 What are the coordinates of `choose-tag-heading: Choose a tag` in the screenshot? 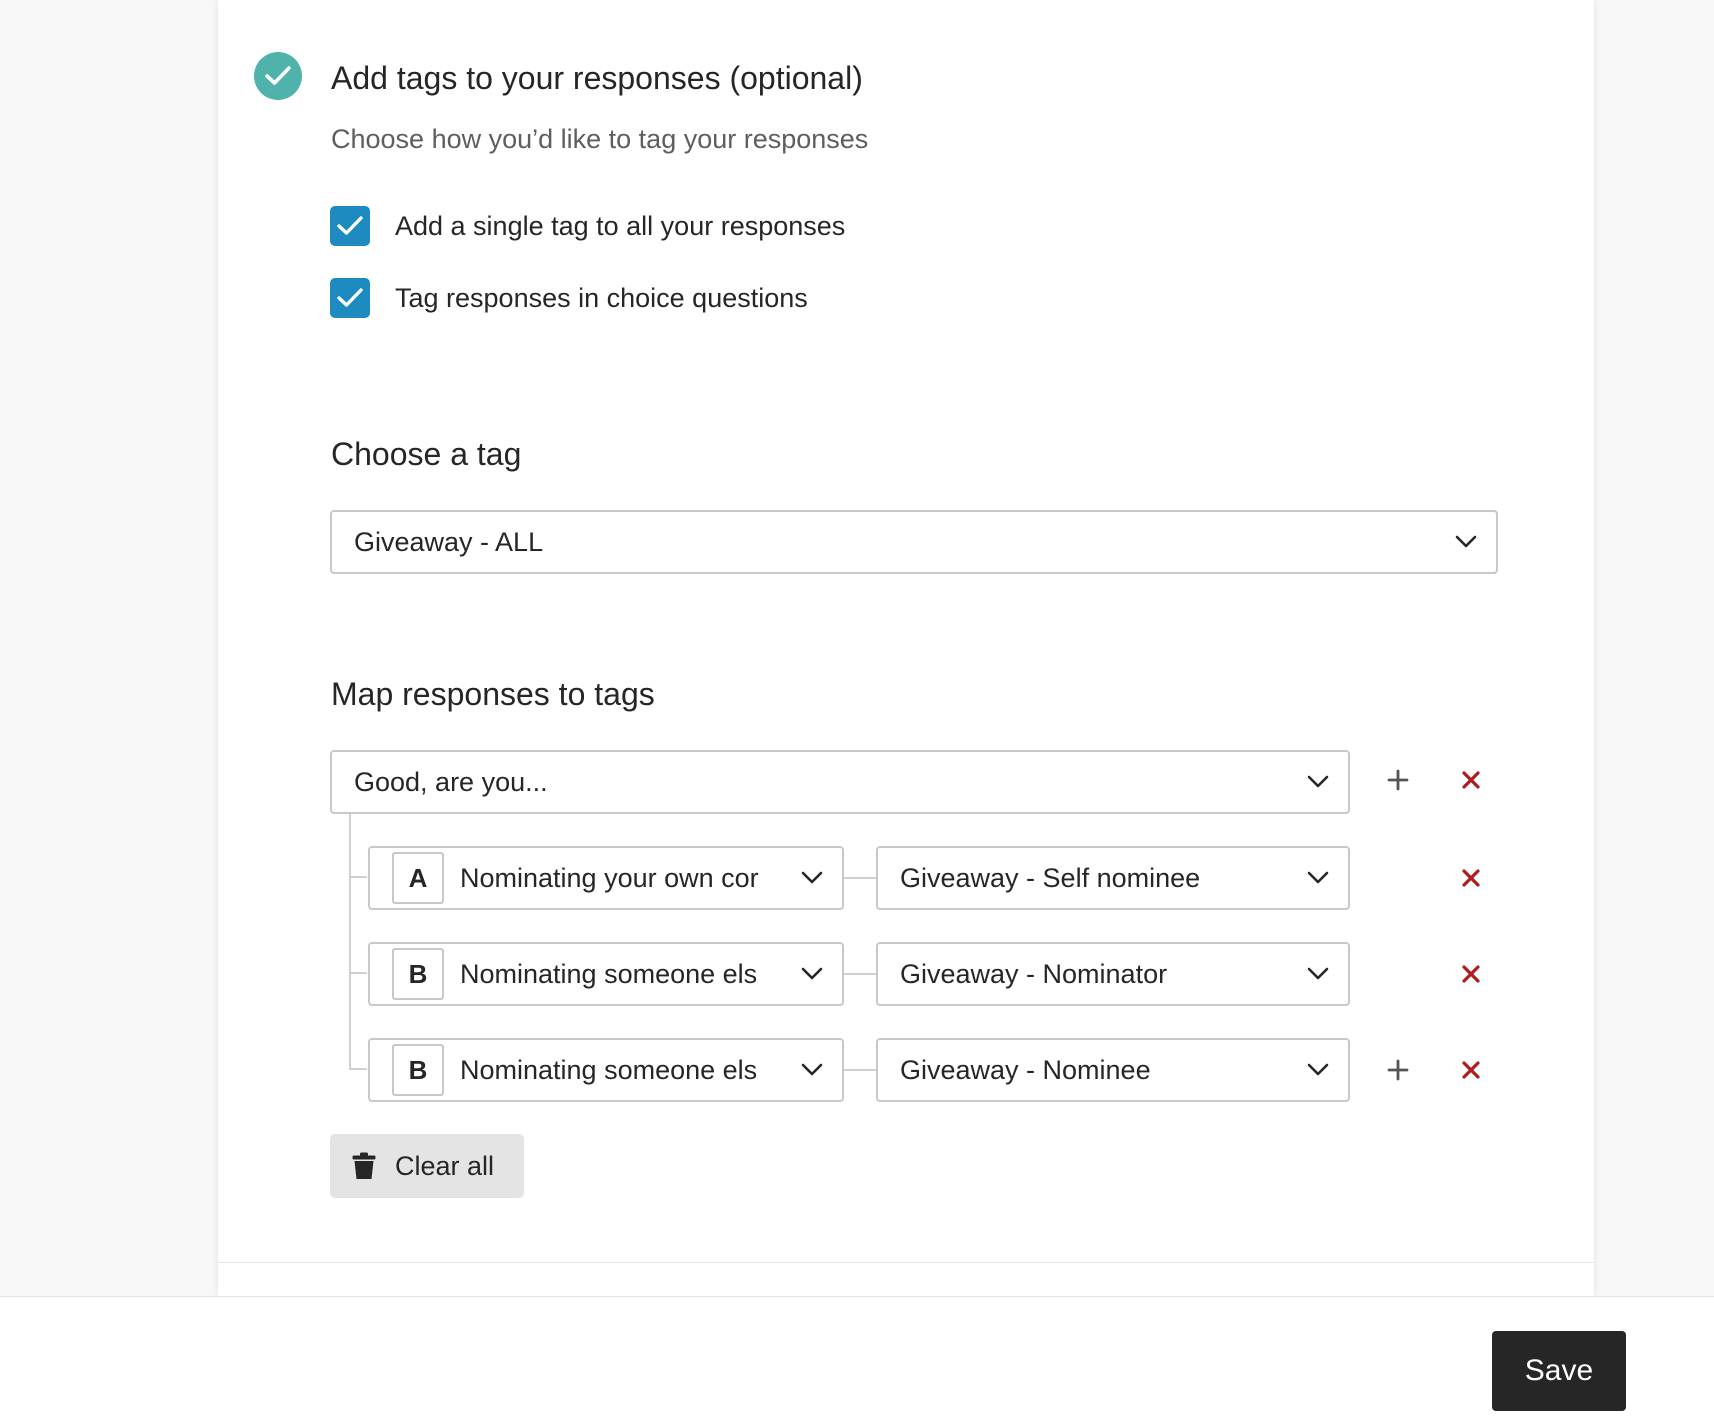 It's located at (426, 454).